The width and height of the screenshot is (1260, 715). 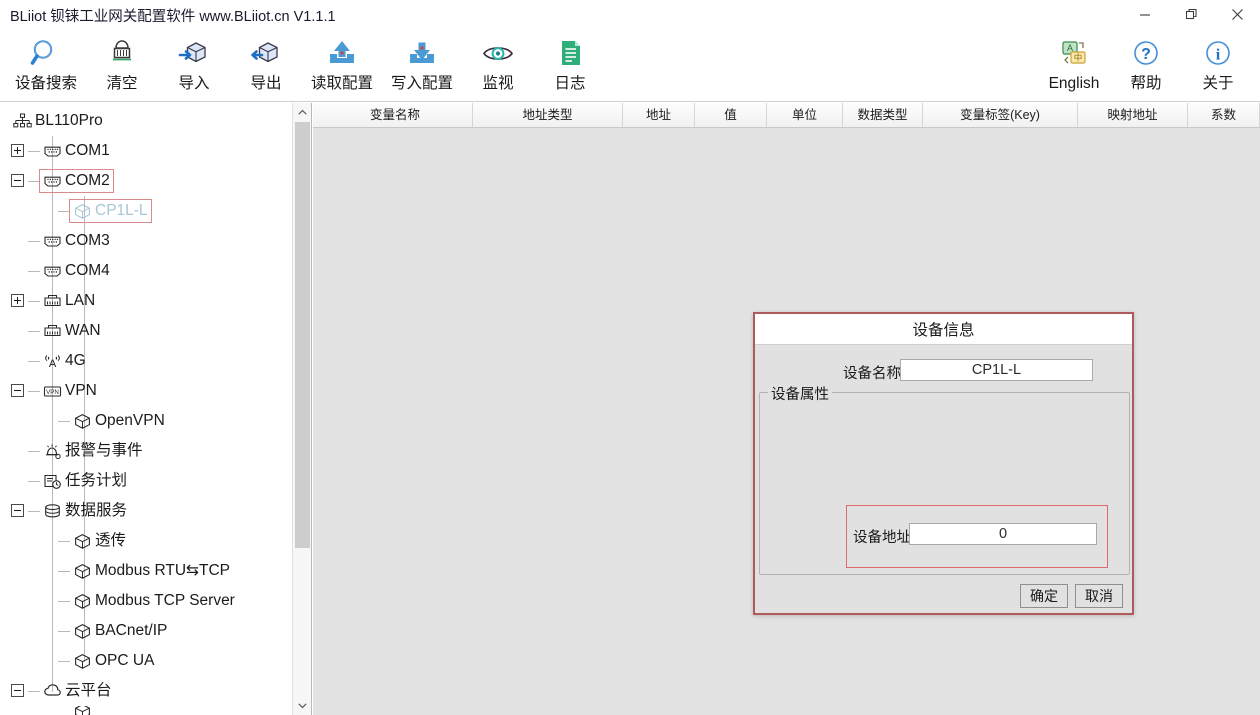 What do you see at coordinates (194, 63) in the screenshot?
I see `import-button: 导入` at bounding box center [194, 63].